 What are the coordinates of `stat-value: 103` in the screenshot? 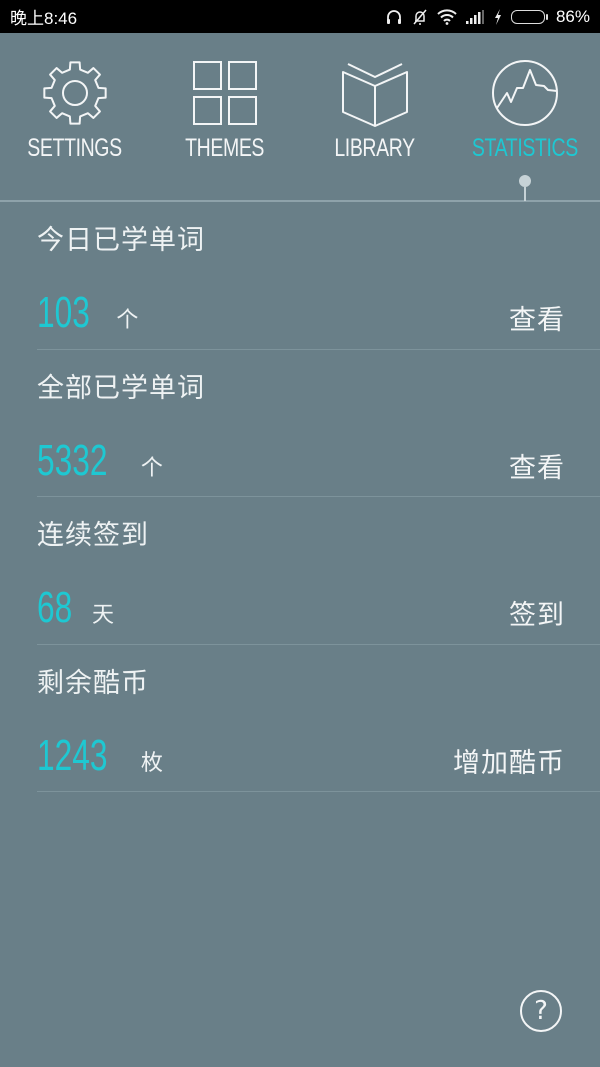 It's located at (63, 312).